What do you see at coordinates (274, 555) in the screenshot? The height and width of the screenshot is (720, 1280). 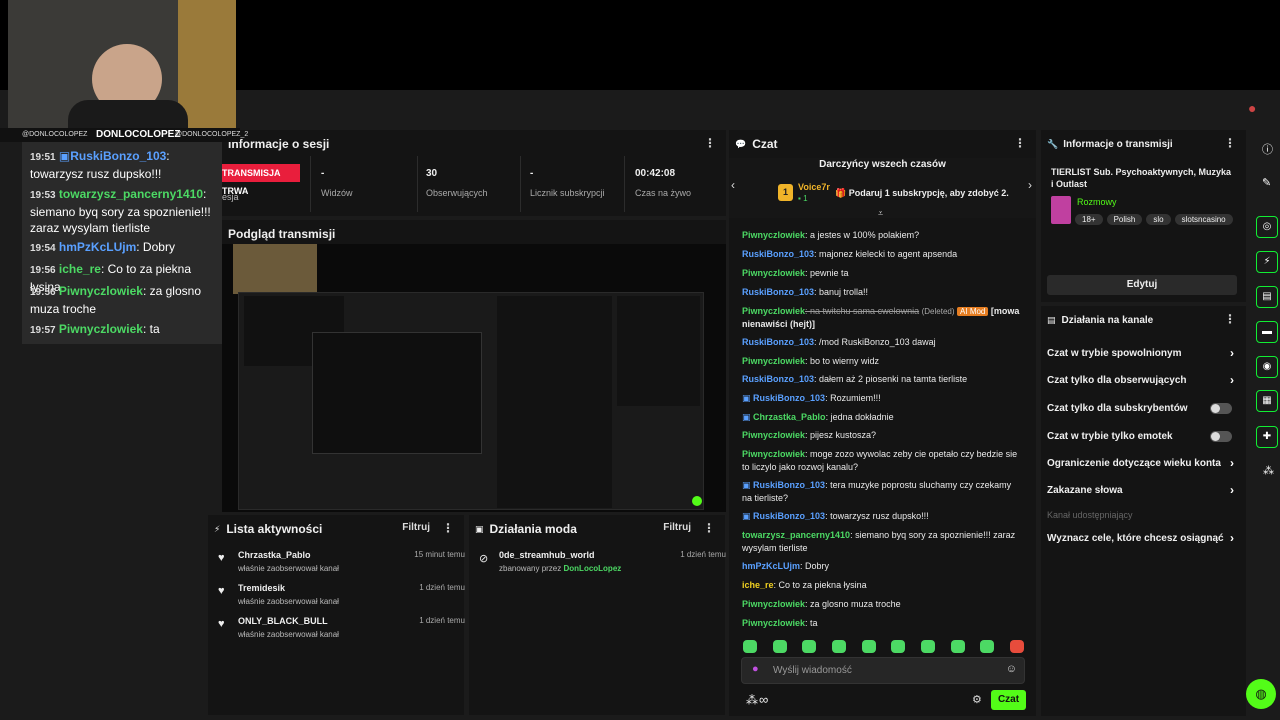 I see `activity-name: Chrzastka_Pablo` at bounding box center [274, 555].